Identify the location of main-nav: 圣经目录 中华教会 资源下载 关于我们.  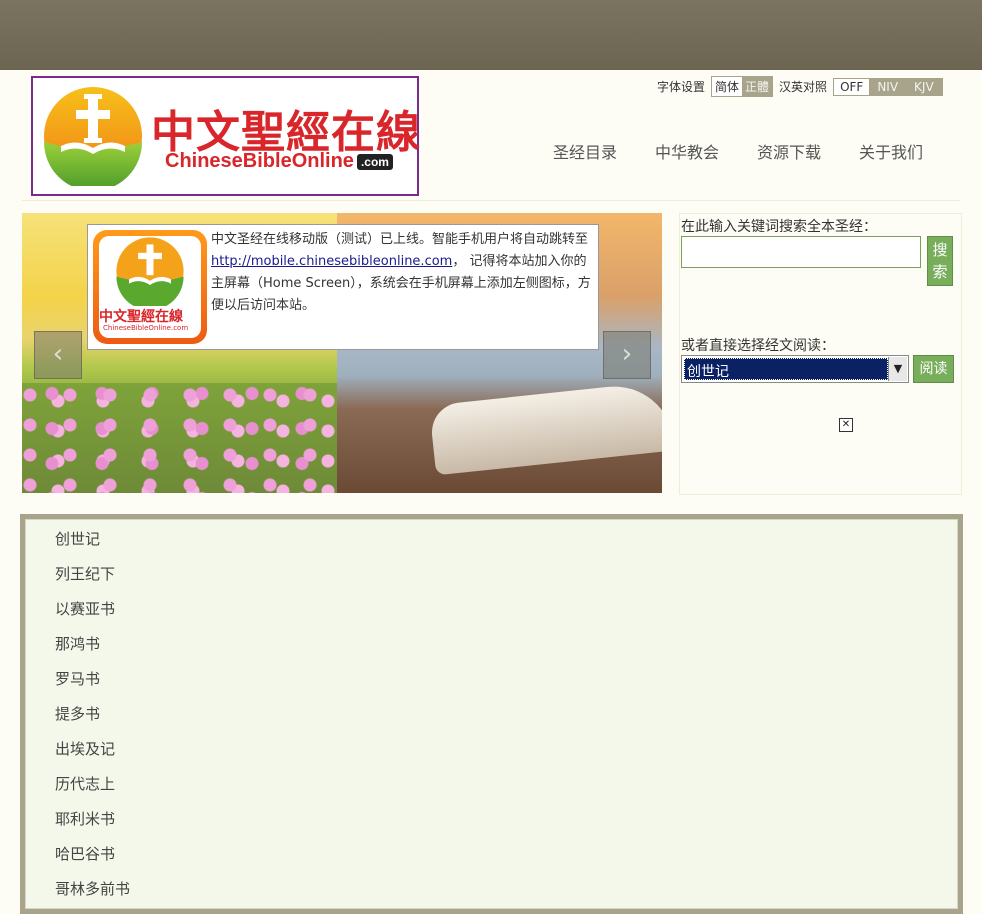
(738, 151).